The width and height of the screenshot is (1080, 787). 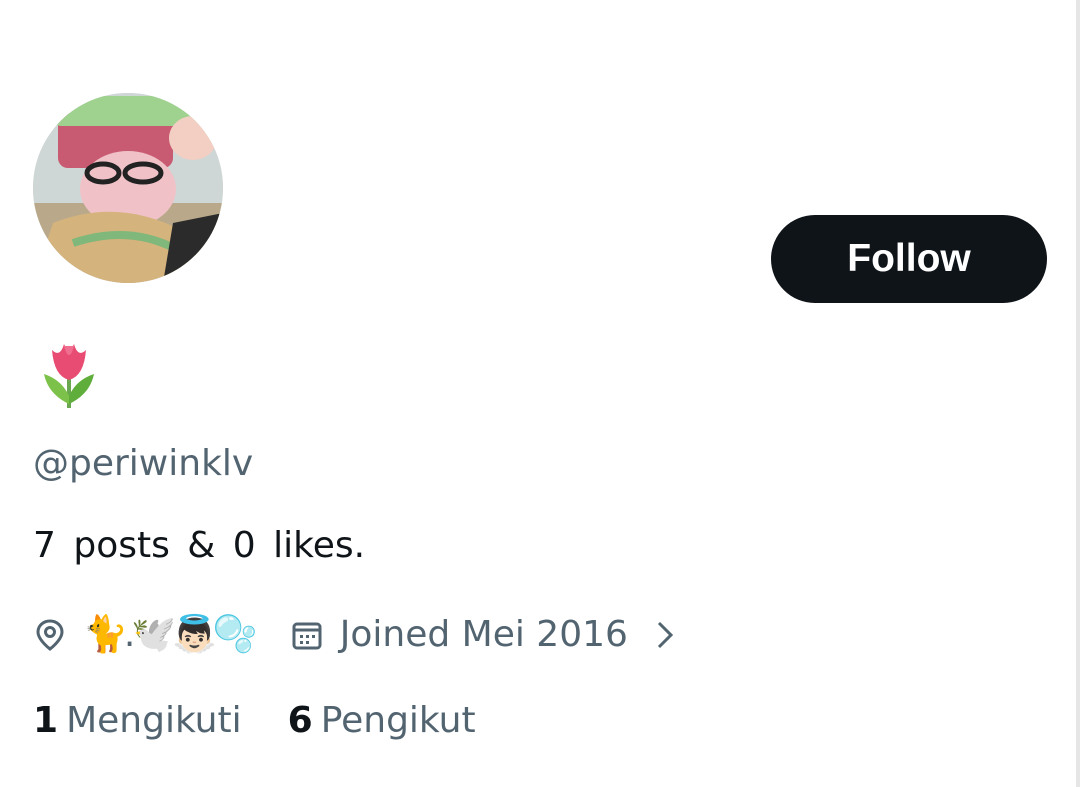 What do you see at coordinates (254, 721) in the screenshot?
I see `follow-stats: 1 Mengikuti 6 Pengikut` at bounding box center [254, 721].